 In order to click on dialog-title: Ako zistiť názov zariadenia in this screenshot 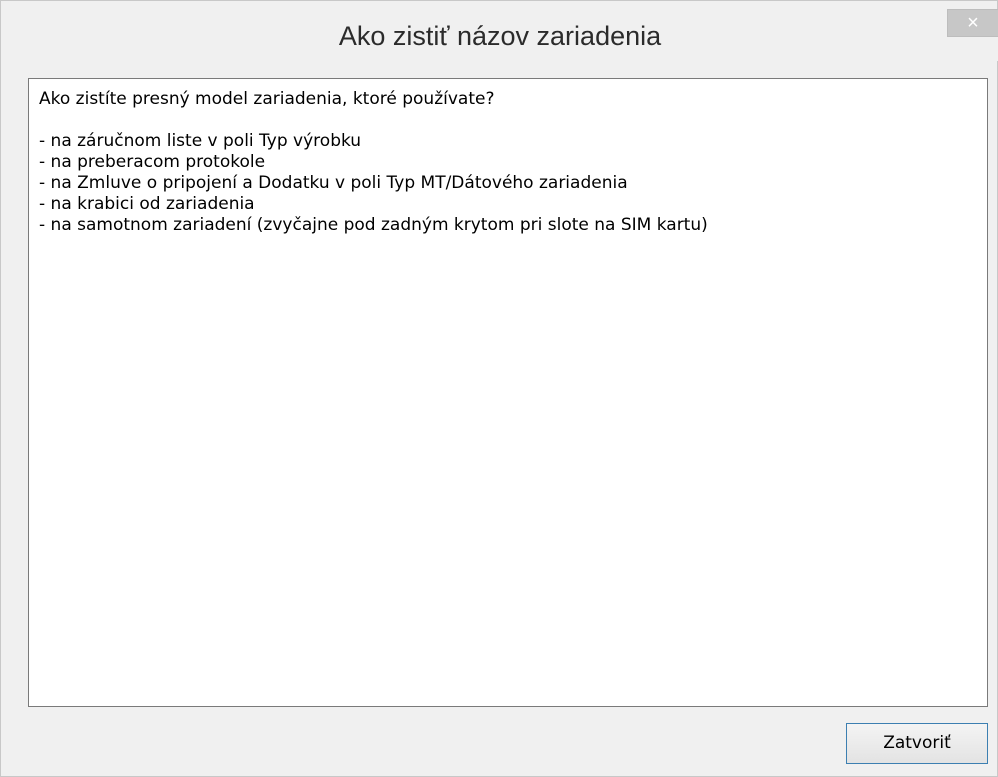, I will do `click(500, 36)`.